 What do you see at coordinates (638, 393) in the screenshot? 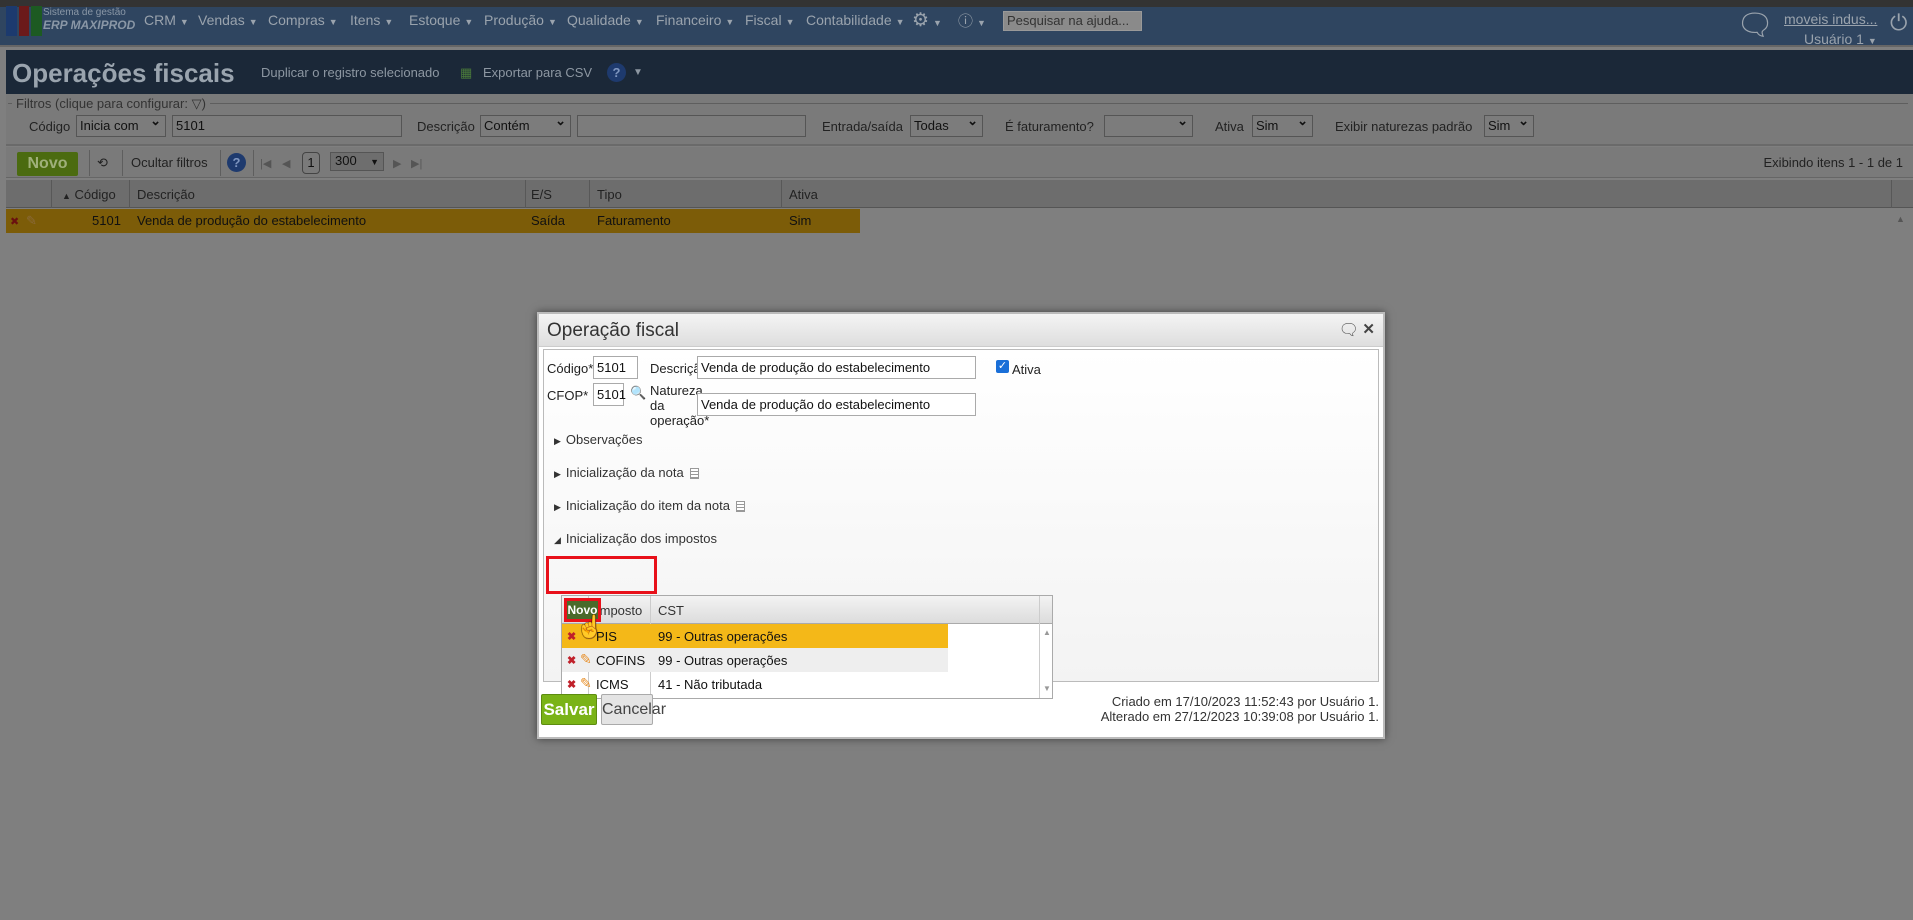
I see `search-icon: 🔍` at bounding box center [638, 393].